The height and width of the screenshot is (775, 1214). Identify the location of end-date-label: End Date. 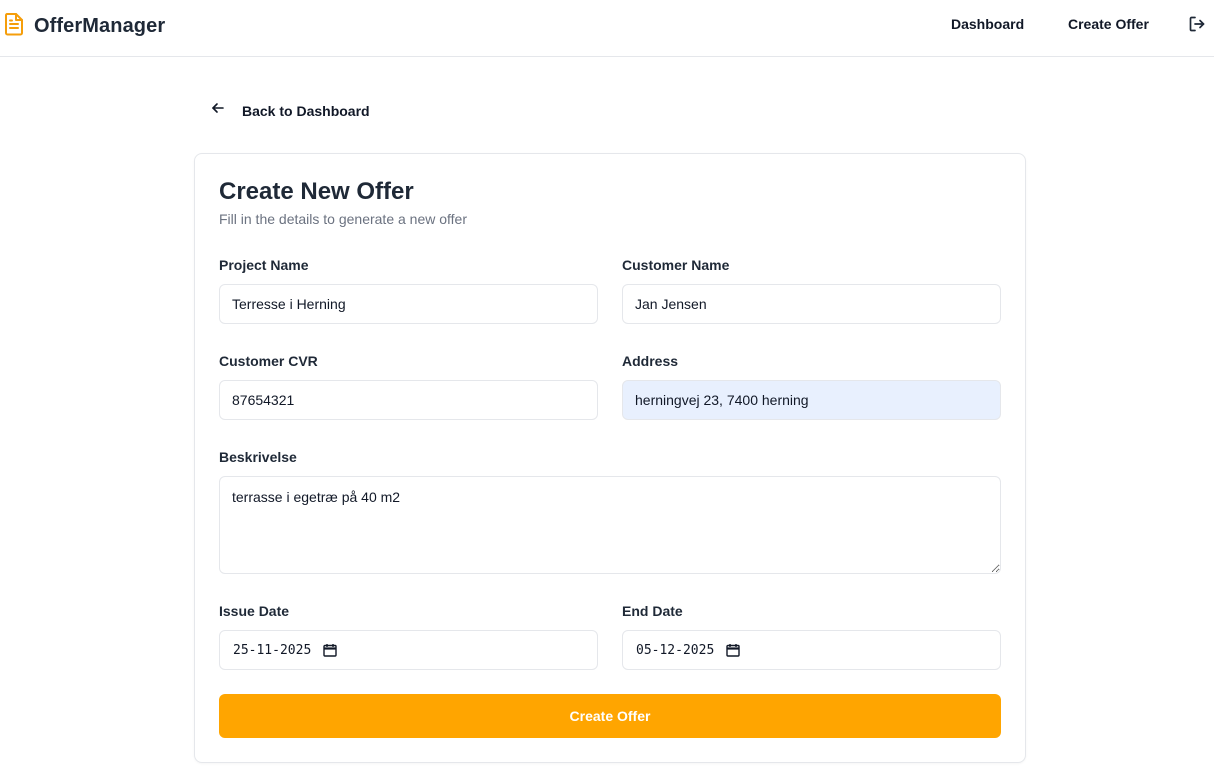
(652, 611).